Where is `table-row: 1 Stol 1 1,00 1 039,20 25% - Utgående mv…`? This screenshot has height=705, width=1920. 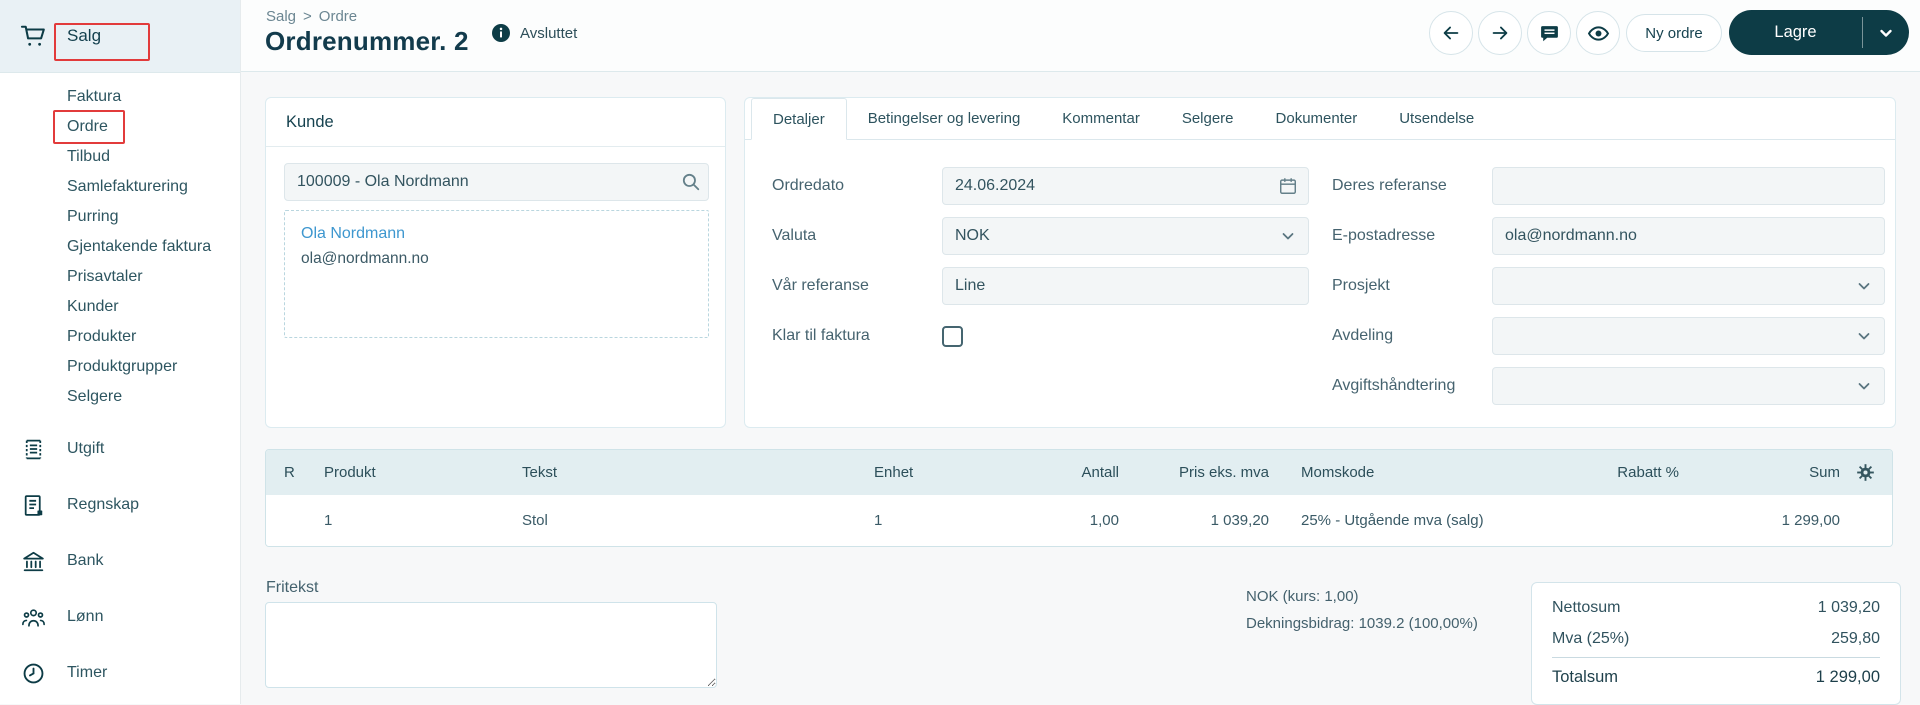 table-row: 1 Stol 1 1,00 1 039,20 25% - Utgående mv… is located at coordinates (1079, 520).